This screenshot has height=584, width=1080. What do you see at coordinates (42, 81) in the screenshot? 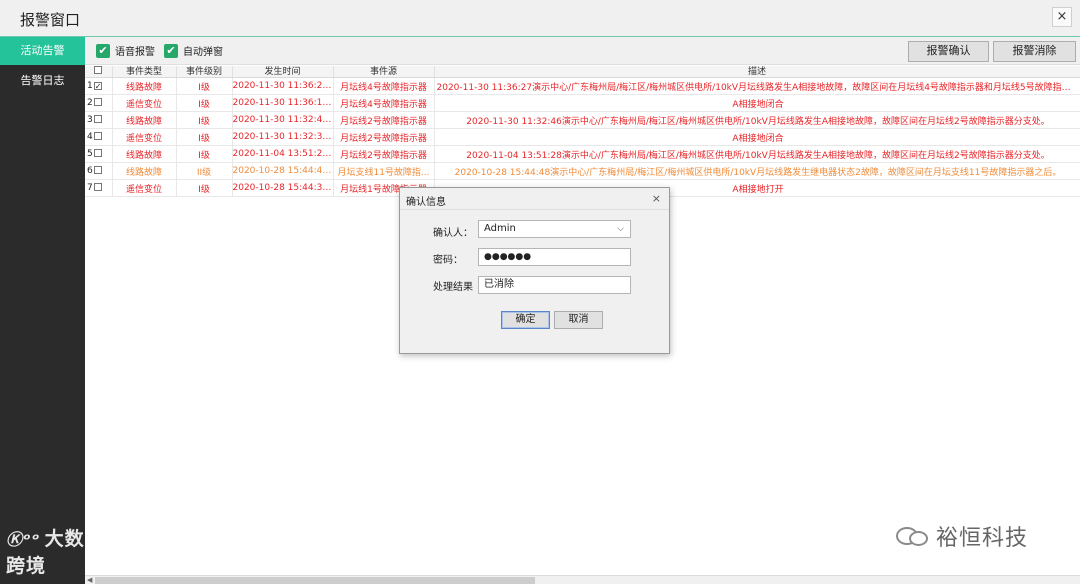
I see `sidebar-item-alarm-log: 告警日志` at bounding box center [42, 81].